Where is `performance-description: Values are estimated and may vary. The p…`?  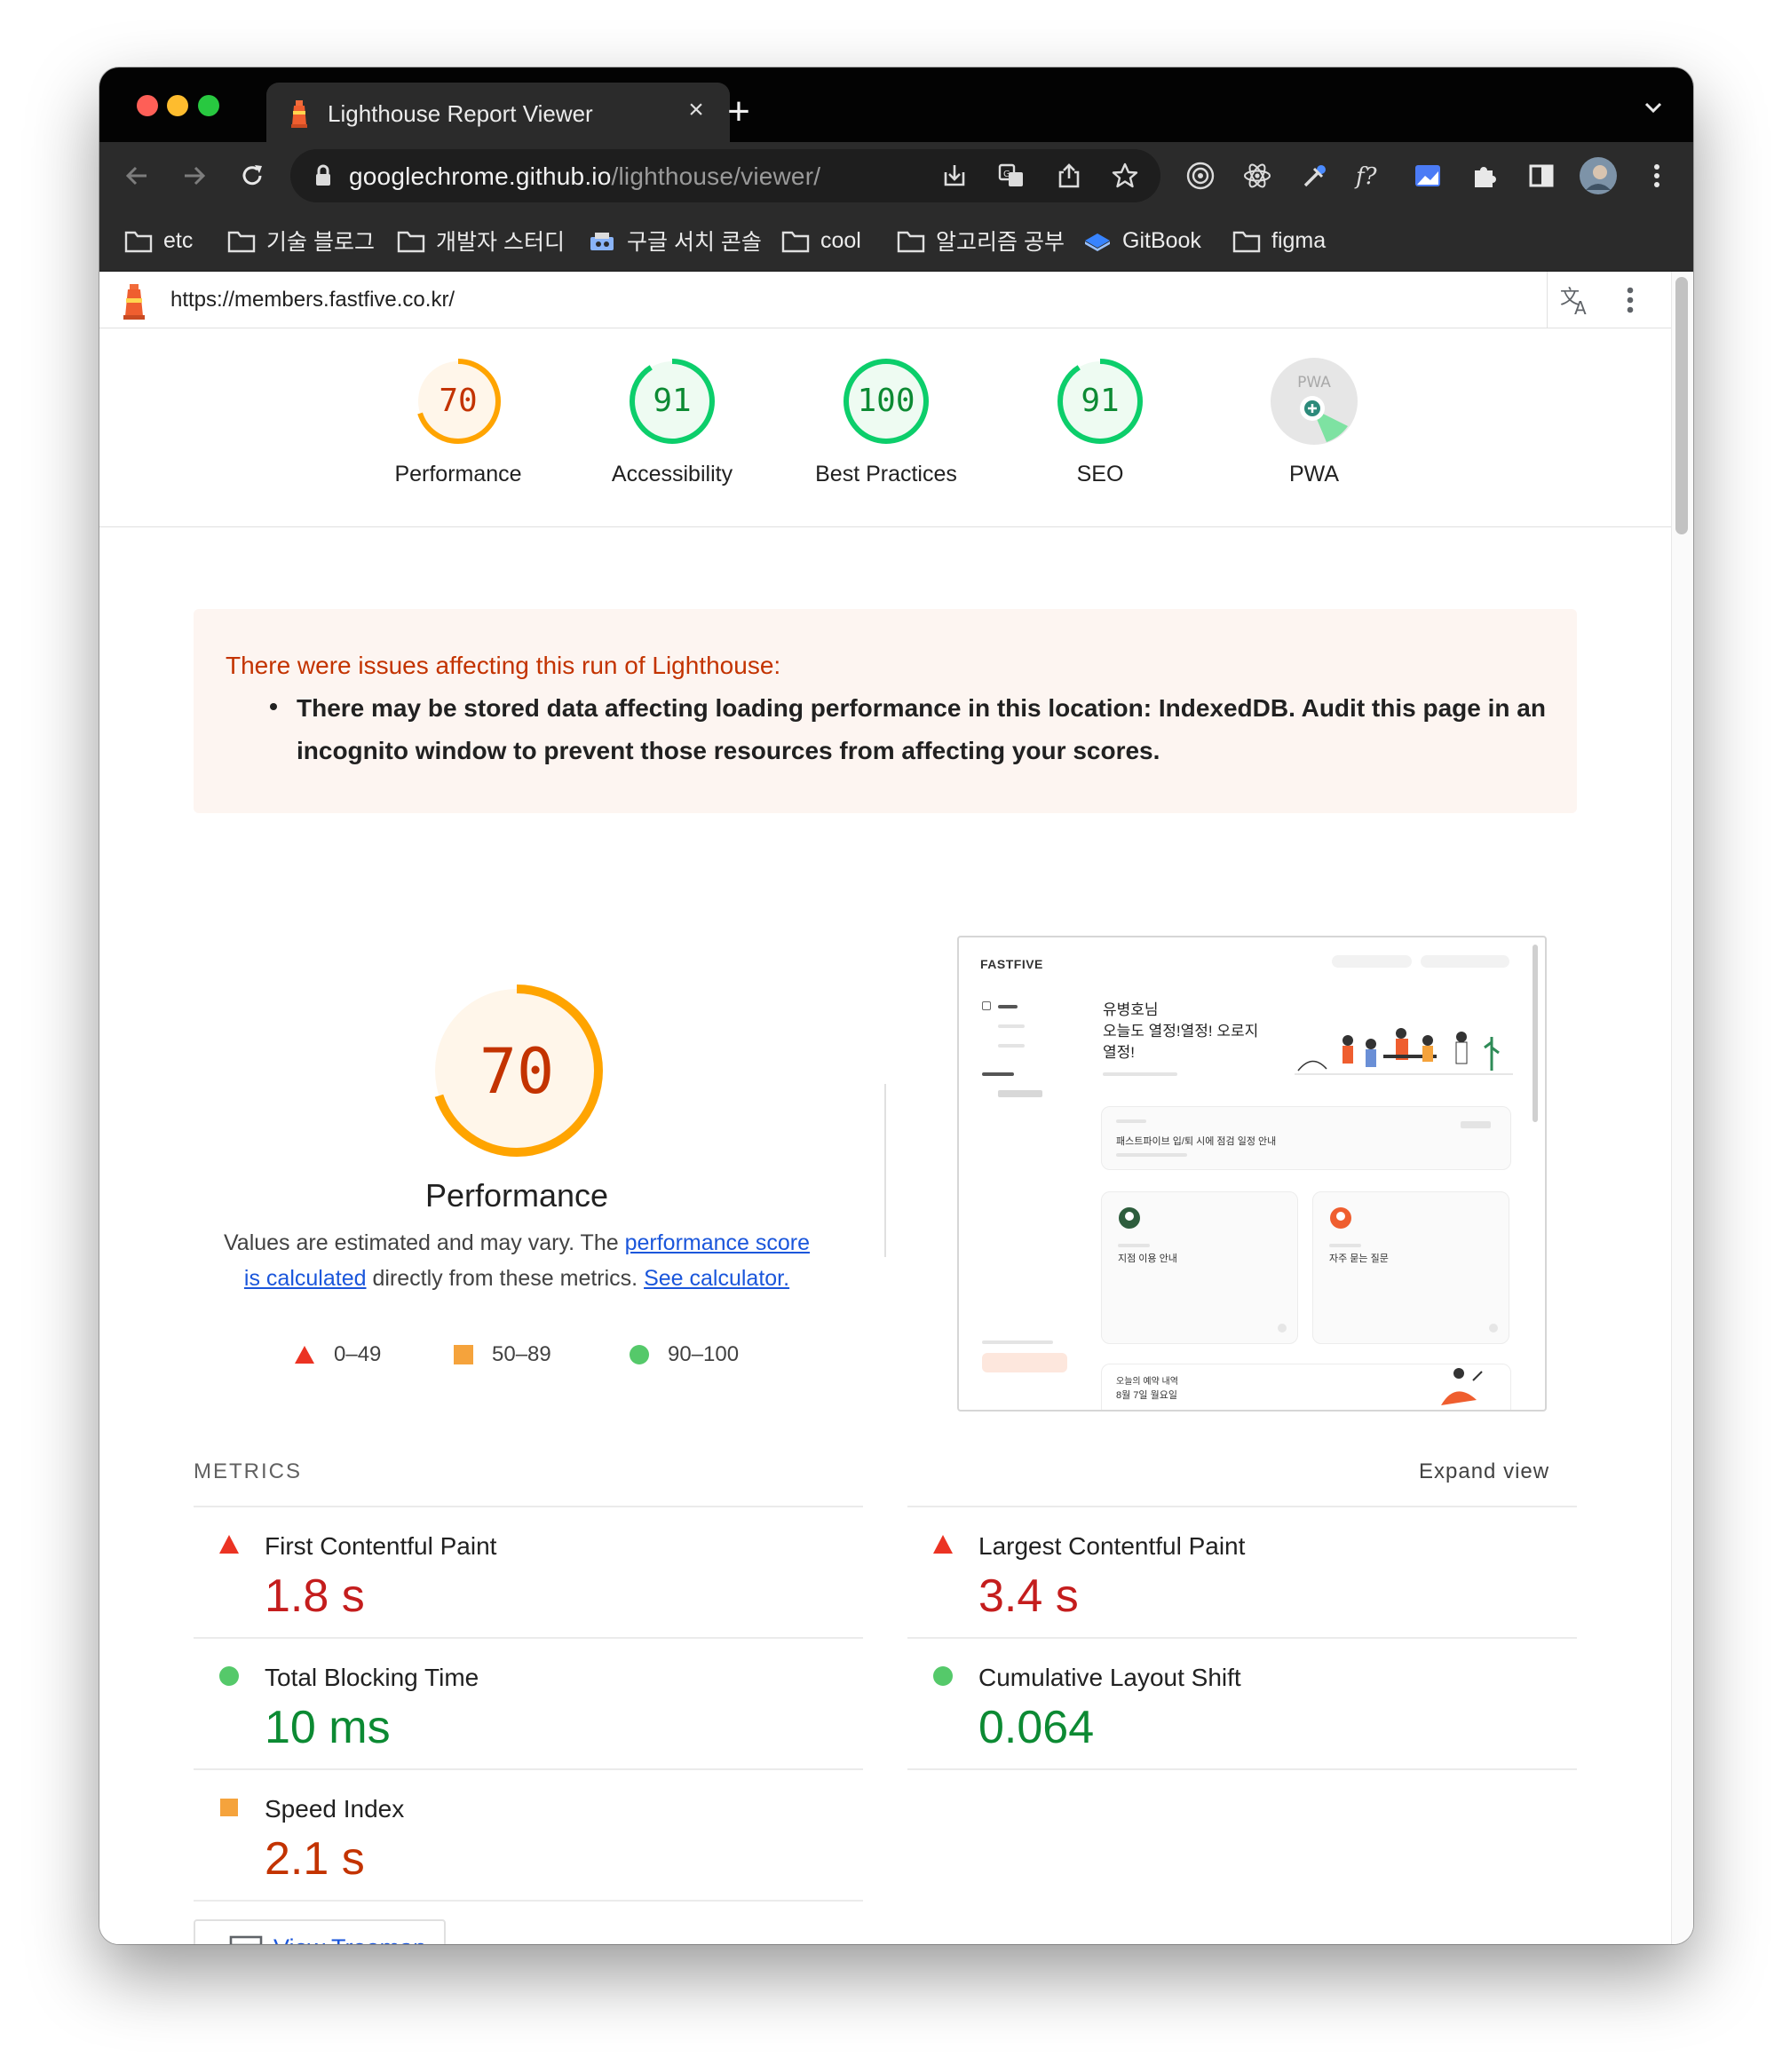 performance-description: Values are estimated and may vary. The p… is located at coordinates (517, 1260).